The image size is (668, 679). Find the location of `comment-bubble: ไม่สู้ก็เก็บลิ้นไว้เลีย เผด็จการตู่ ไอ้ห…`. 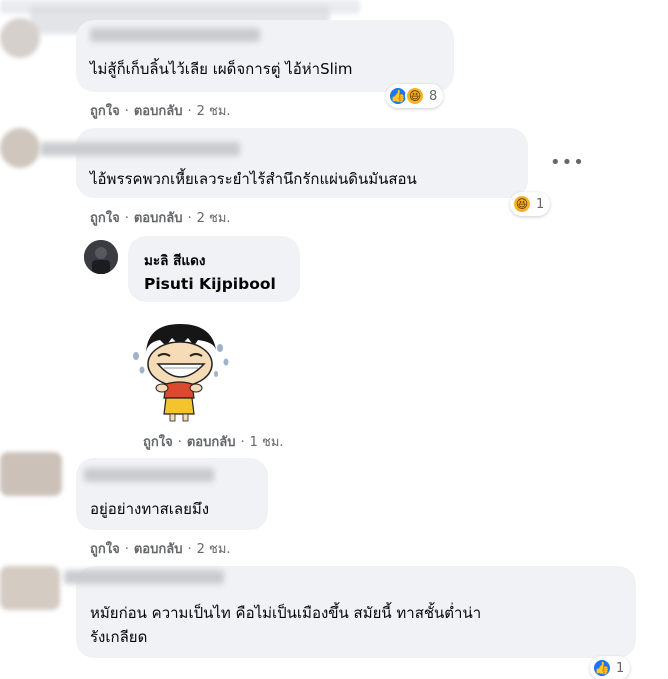

comment-bubble: ไม่สู้ก็เก็บลิ้นไว้เลีย เผด็จการตู่ ไอ้ห… is located at coordinates (265, 56).